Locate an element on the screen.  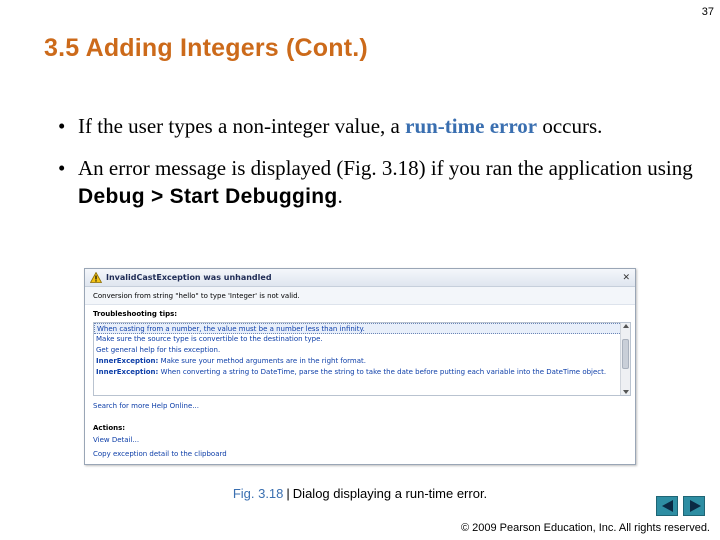
caption-text: Dialog displaying a run-time error. is located at coordinates (390, 493).